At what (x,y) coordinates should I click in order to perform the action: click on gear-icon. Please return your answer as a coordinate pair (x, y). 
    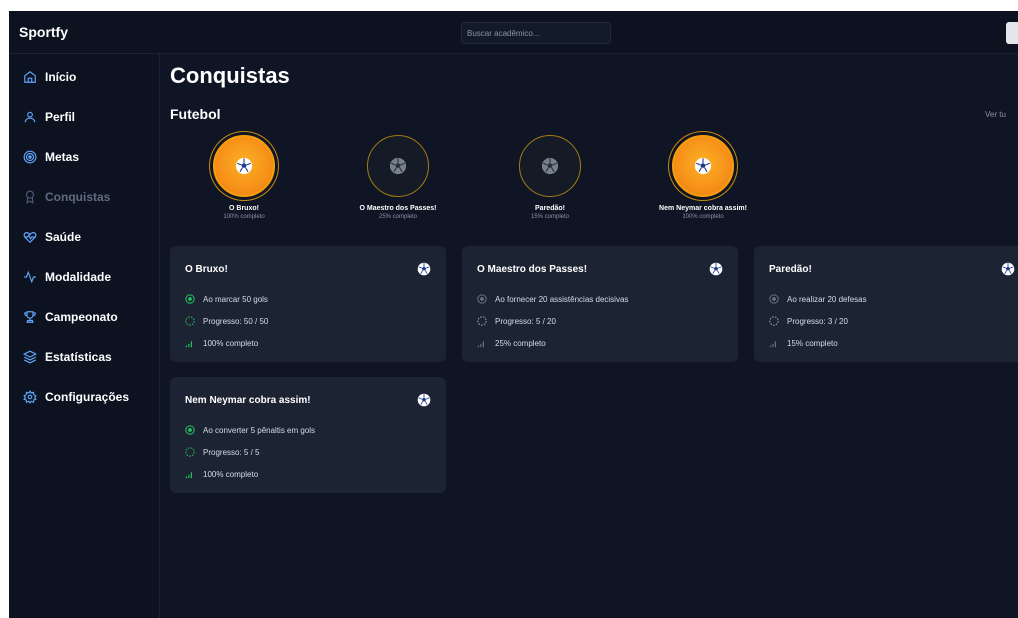
    Looking at the image, I should click on (30, 397).